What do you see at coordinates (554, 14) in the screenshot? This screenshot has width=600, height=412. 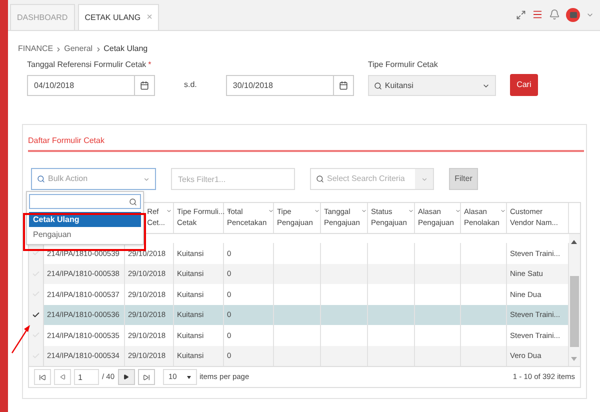 I see `bell-icon` at bounding box center [554, 14].